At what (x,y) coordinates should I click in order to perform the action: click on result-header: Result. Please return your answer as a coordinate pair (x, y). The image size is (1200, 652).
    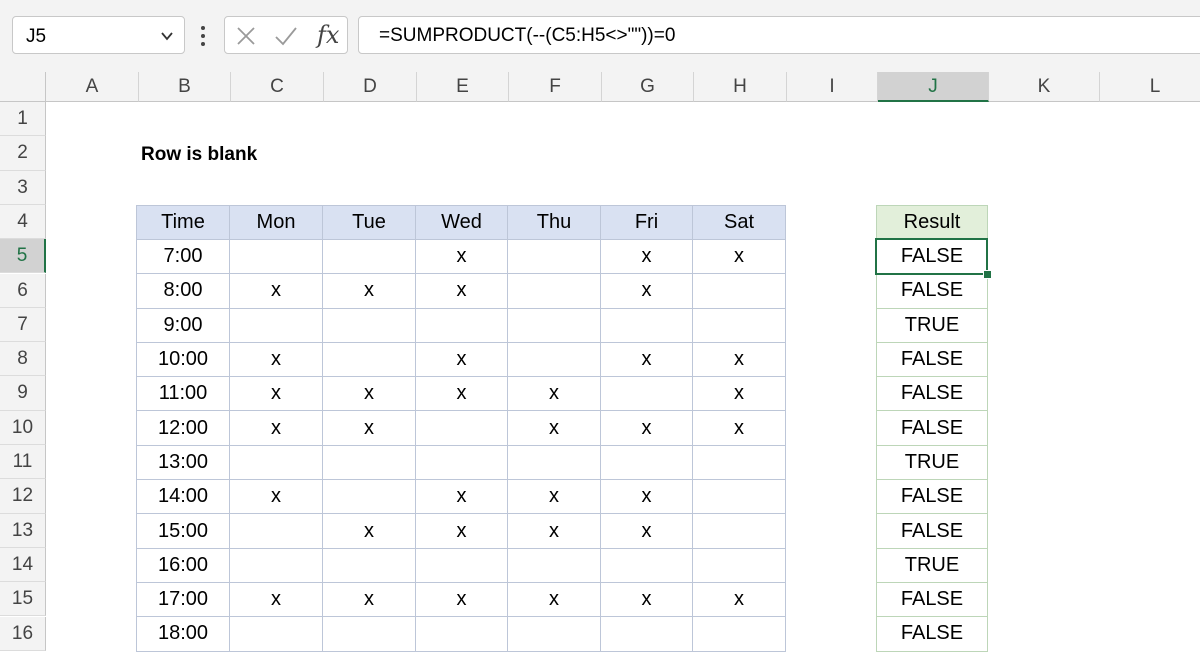
    Looking at the image, I should click on (932, 222).